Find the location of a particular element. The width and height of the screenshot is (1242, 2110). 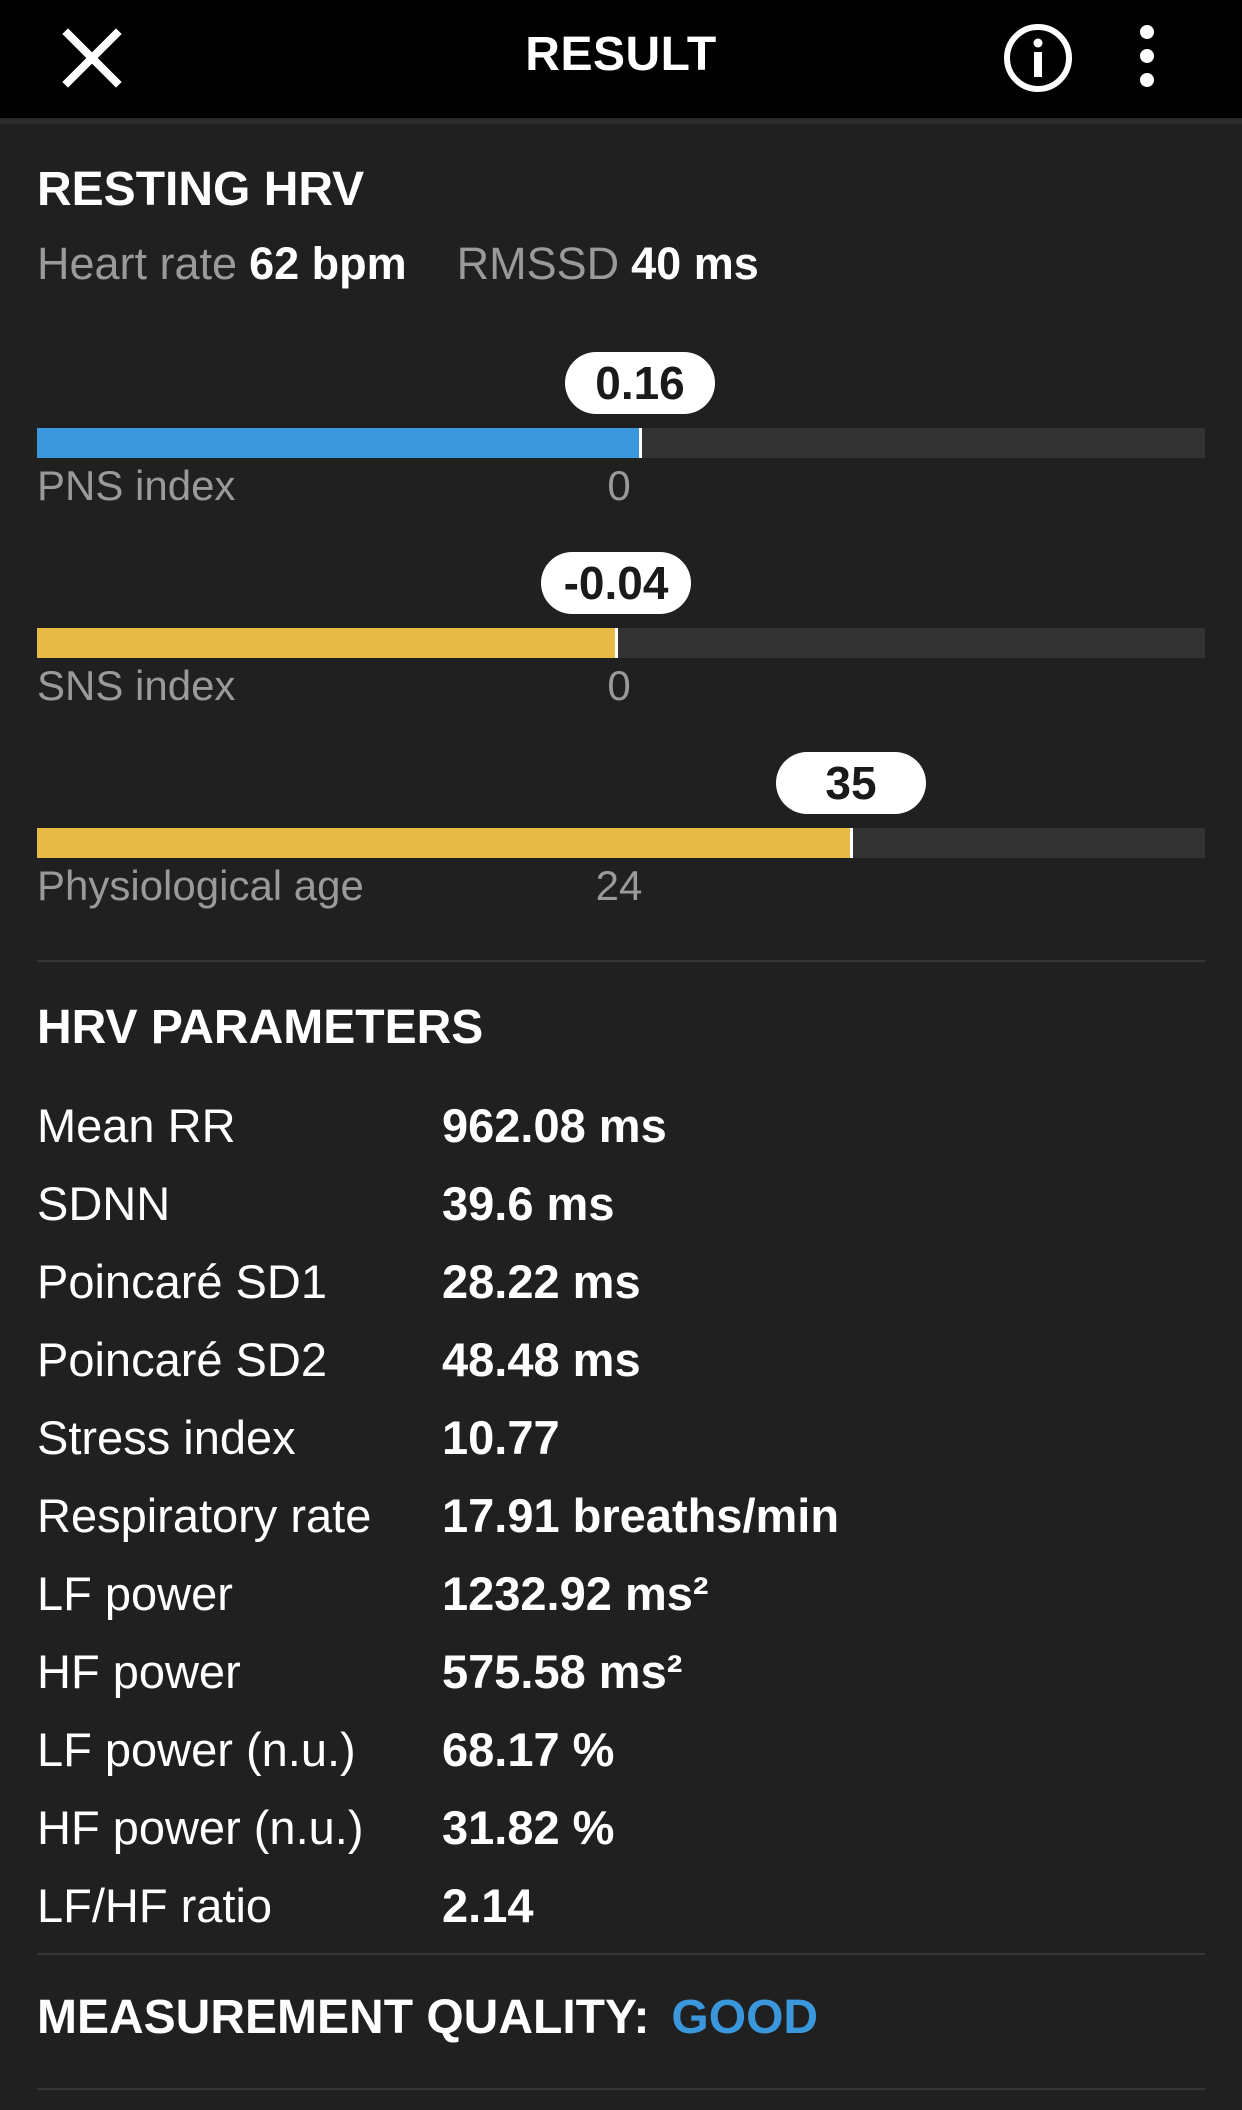

param-value: 39.6 ms is located at coordinates (528, 1203).